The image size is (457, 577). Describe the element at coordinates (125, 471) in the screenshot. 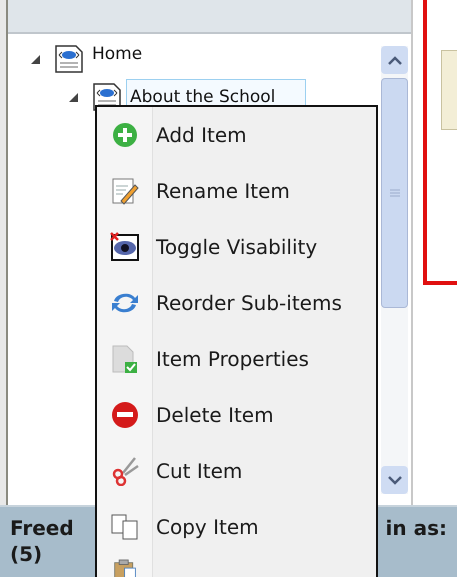

I see `scissors-icon` at that location.